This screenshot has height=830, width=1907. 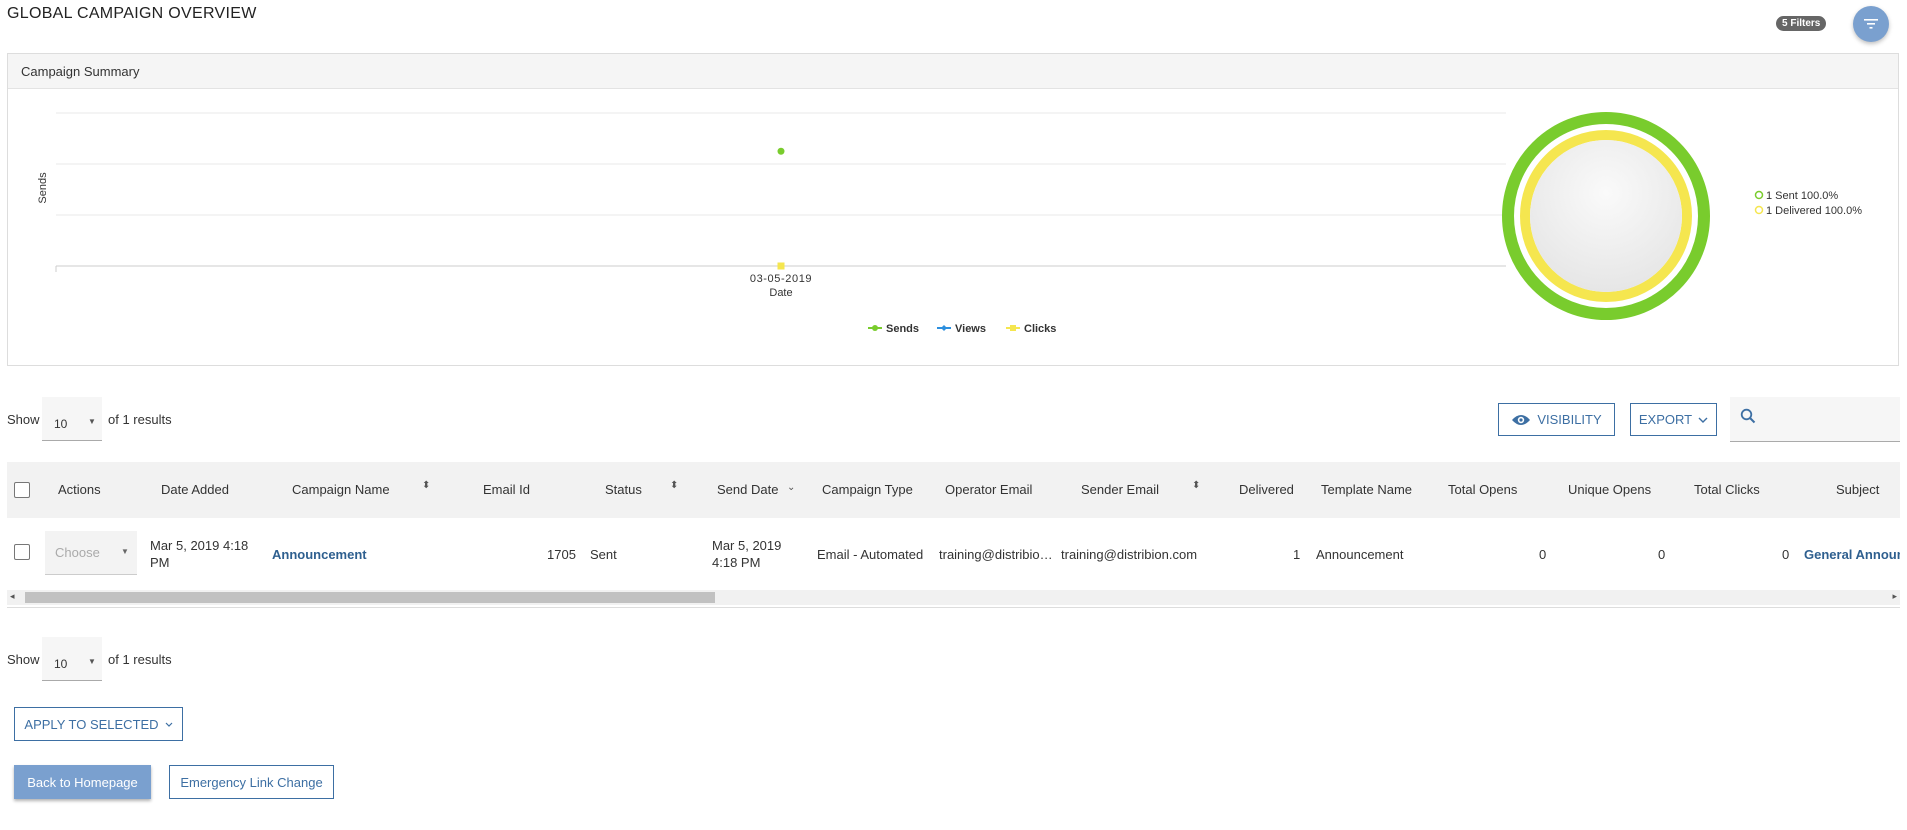 I want to click on header-campaign-type: Campaign Type, so click(x=867, y=489).